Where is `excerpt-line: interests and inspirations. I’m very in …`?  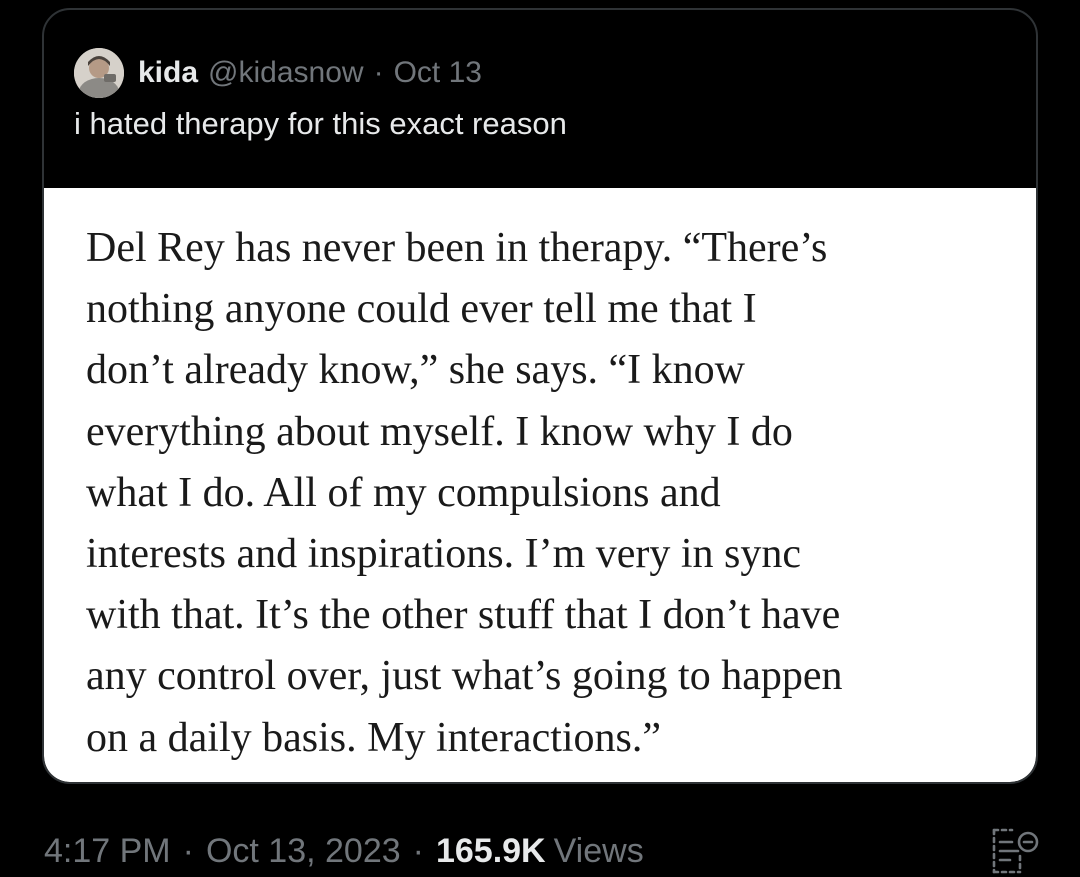 excerpt-line: interests and inspirations. I’m very in … is located at coordinates (444, 554).